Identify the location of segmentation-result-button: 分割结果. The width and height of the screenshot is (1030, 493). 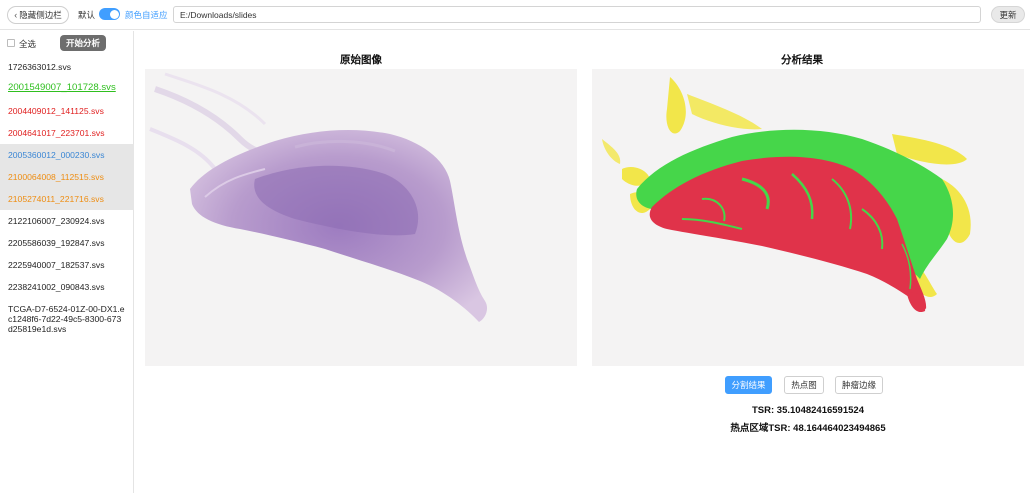
(748, 385).